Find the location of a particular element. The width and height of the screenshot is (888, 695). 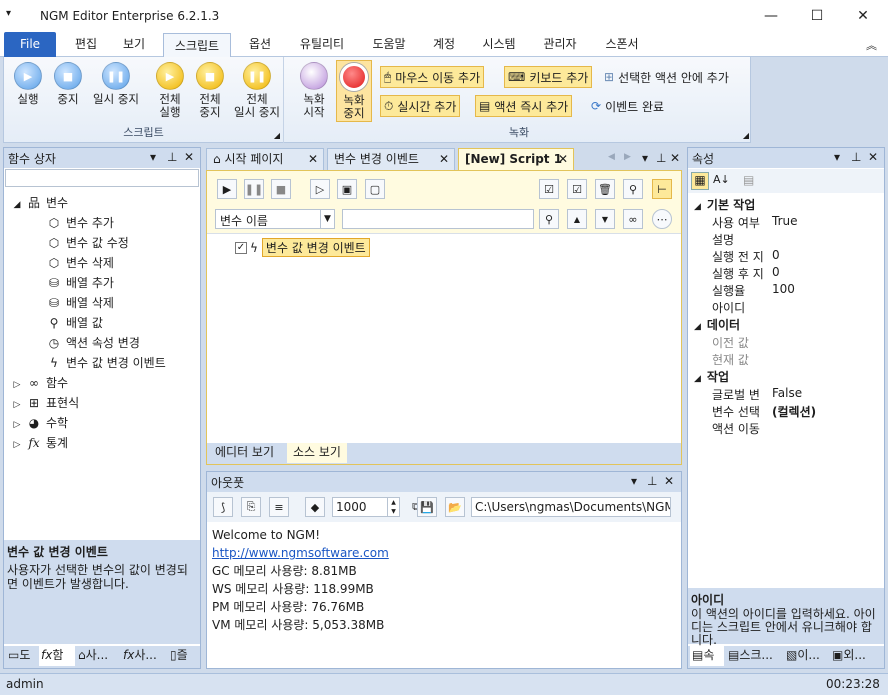

collapse-ribbon-icon: ︽ is located at coordinates (871, 45).